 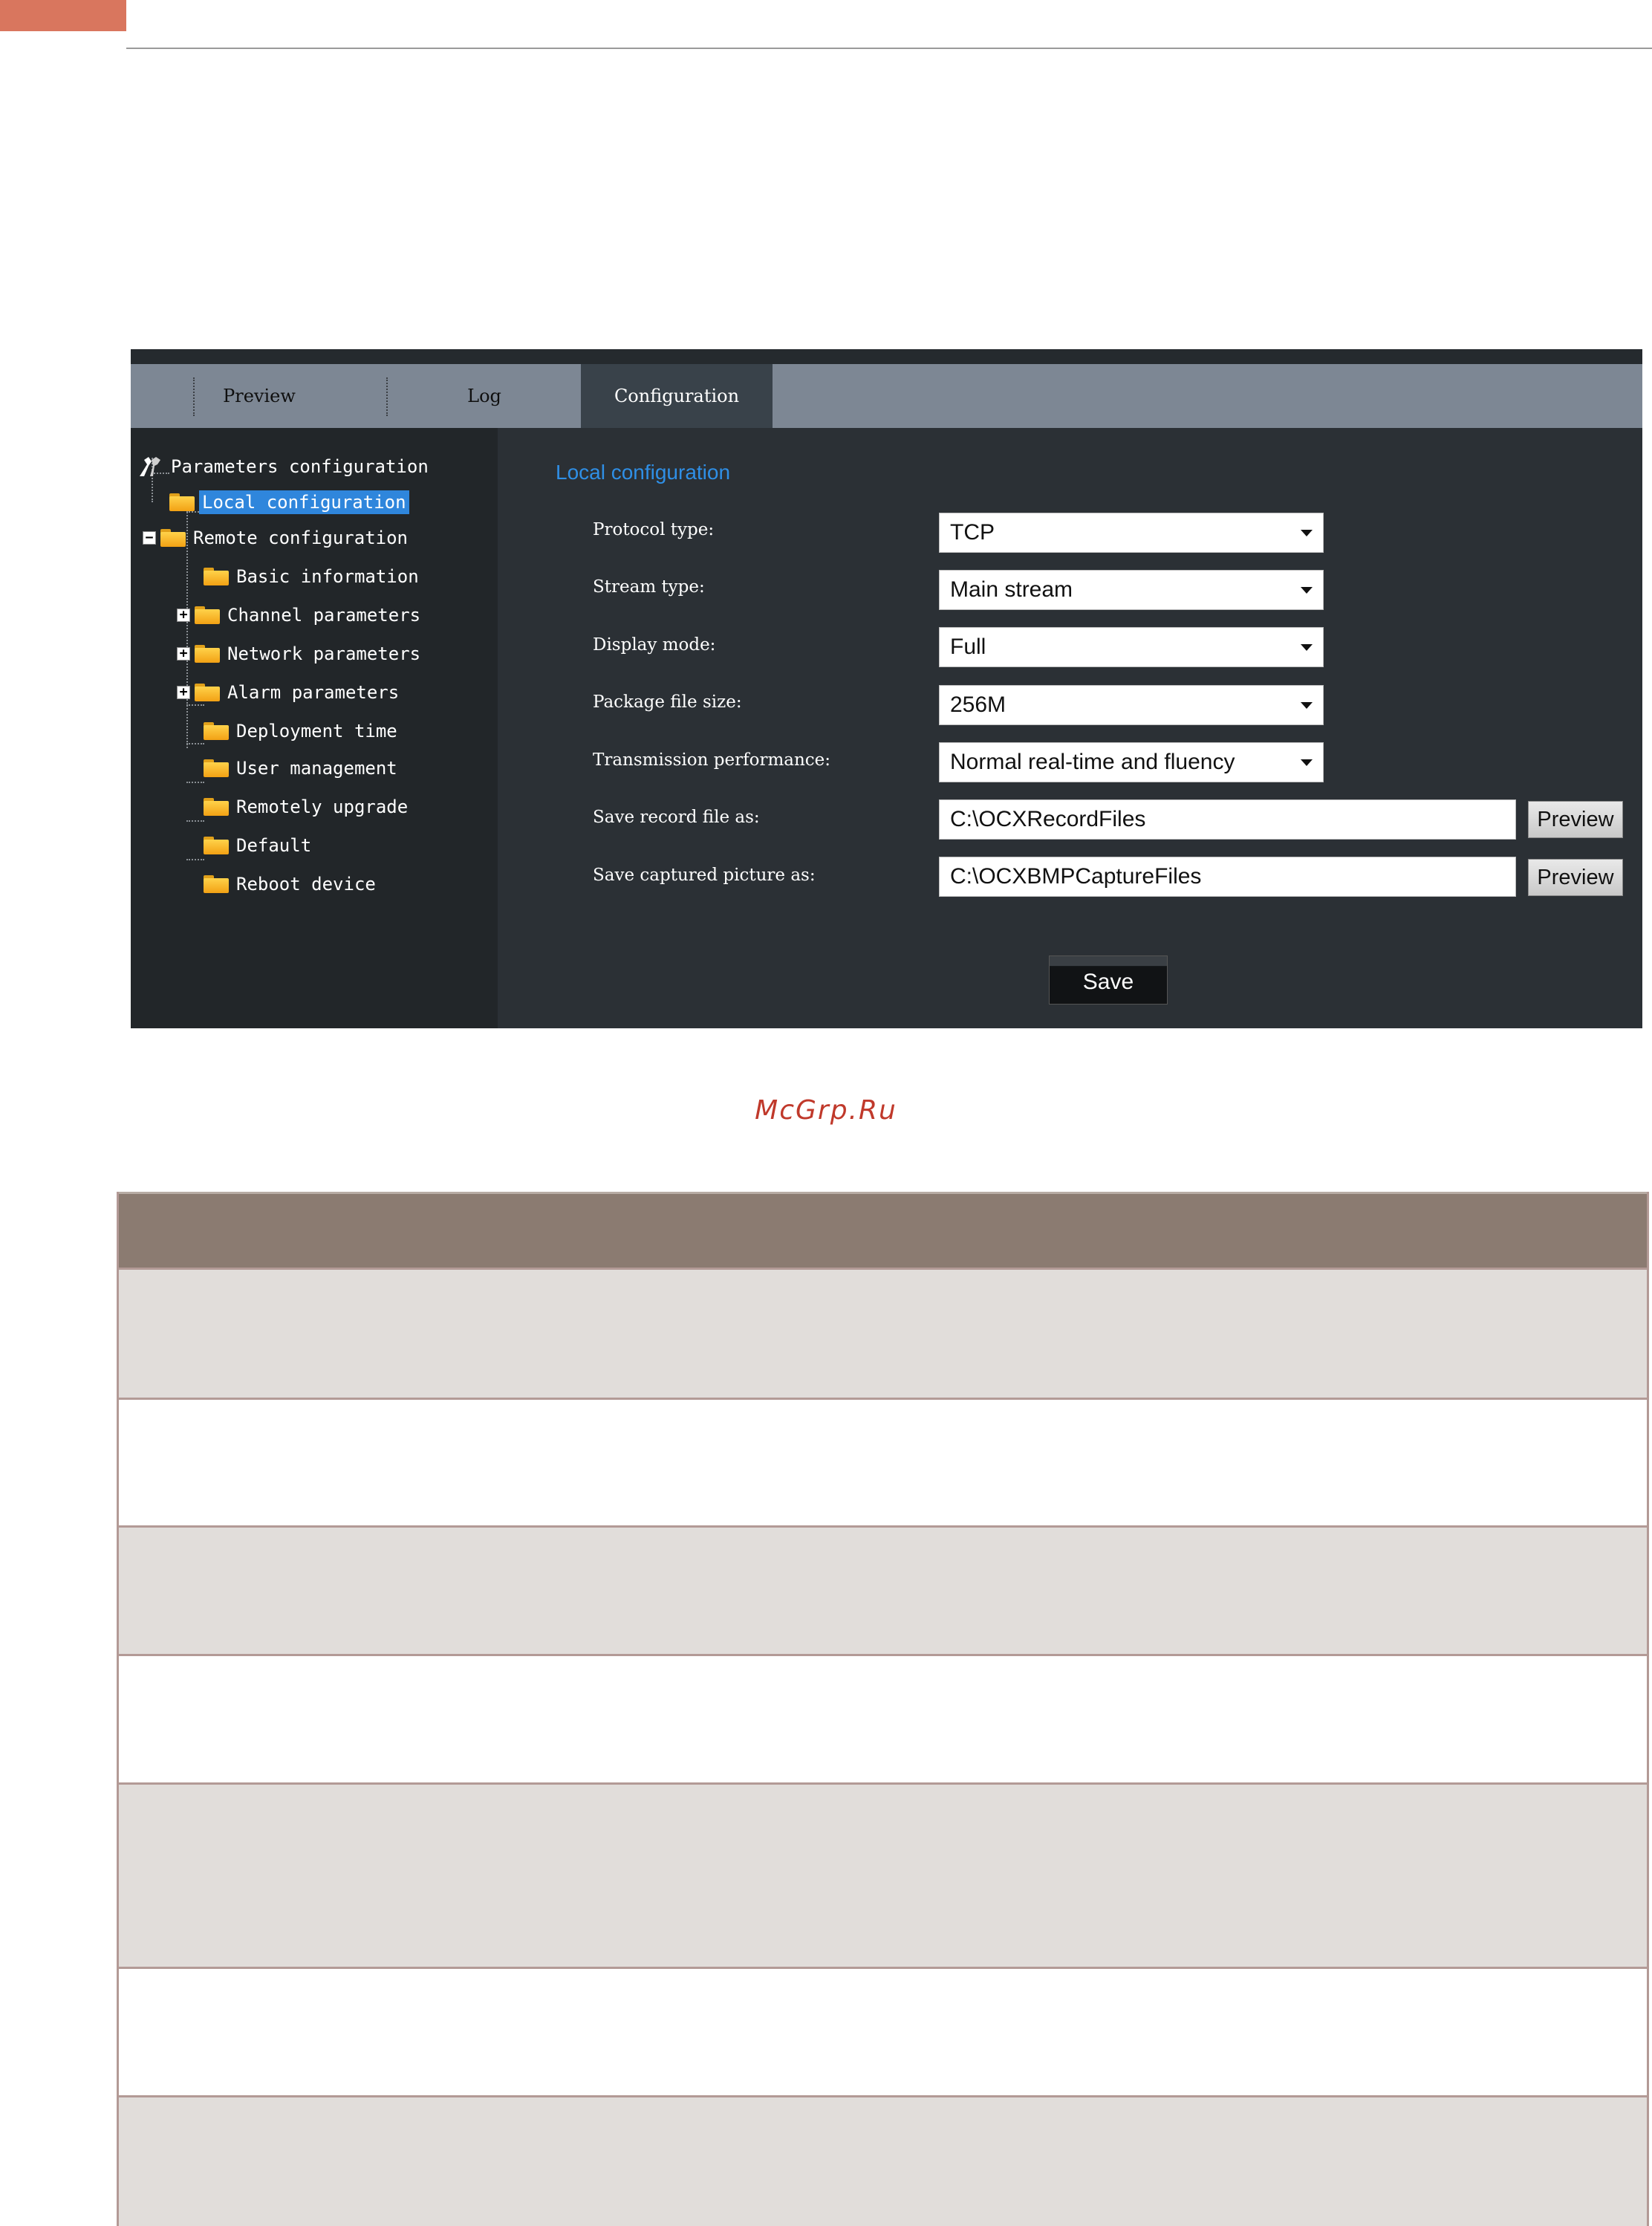 I want to click on tree-item-label: Remotely upgrade, so click(x=323, y=806).